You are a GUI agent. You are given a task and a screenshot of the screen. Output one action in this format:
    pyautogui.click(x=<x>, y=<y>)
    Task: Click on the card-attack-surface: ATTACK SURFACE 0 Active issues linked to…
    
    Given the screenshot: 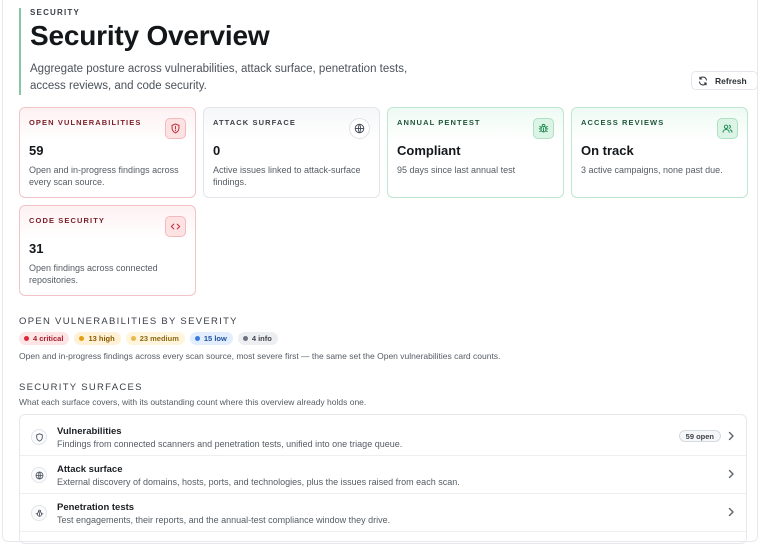 What is the action you would take?
    pyautogui.click(x=291, y=152)
    